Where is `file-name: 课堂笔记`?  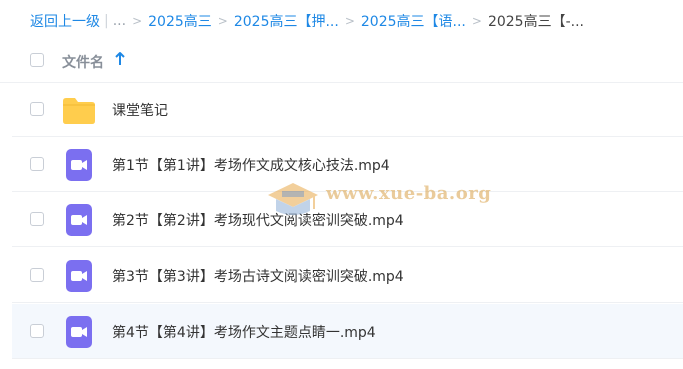 file-name: 课堂笔记 is located at coordinates (140, 110).